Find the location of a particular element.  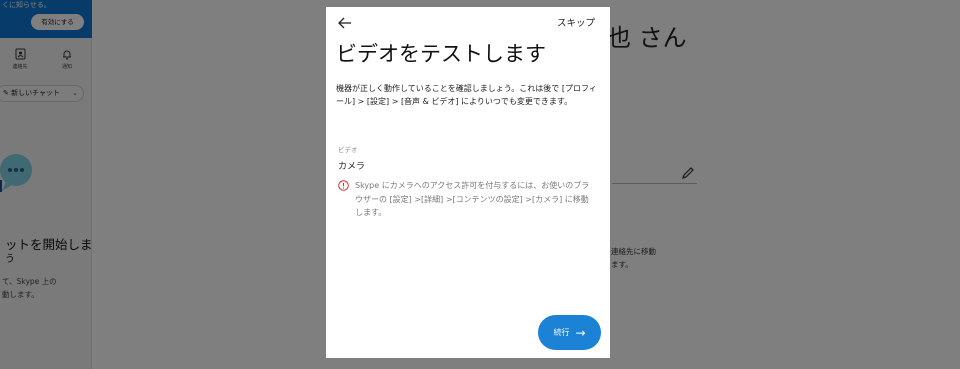

arrow-right-icon: → is located at coordinates (580, 332).